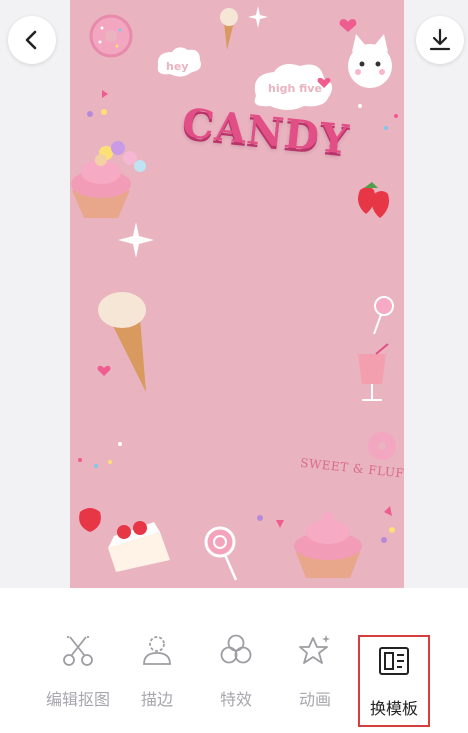 The image size is (468, 733). What do you see at coordinates (236, 650) in the screenshot?
I see `circles-icon` at bounding box center [236, 650].